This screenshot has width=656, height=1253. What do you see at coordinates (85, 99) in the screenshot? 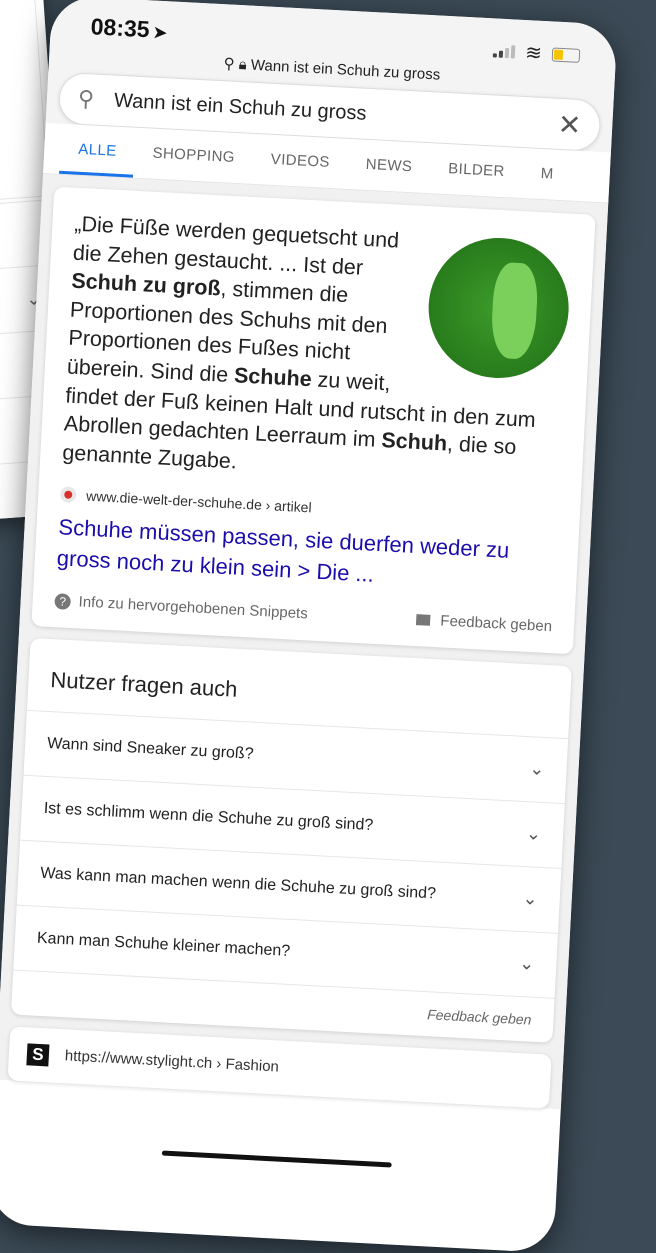
I see `search-icon: ⚲` at bounding box center [85, 99].